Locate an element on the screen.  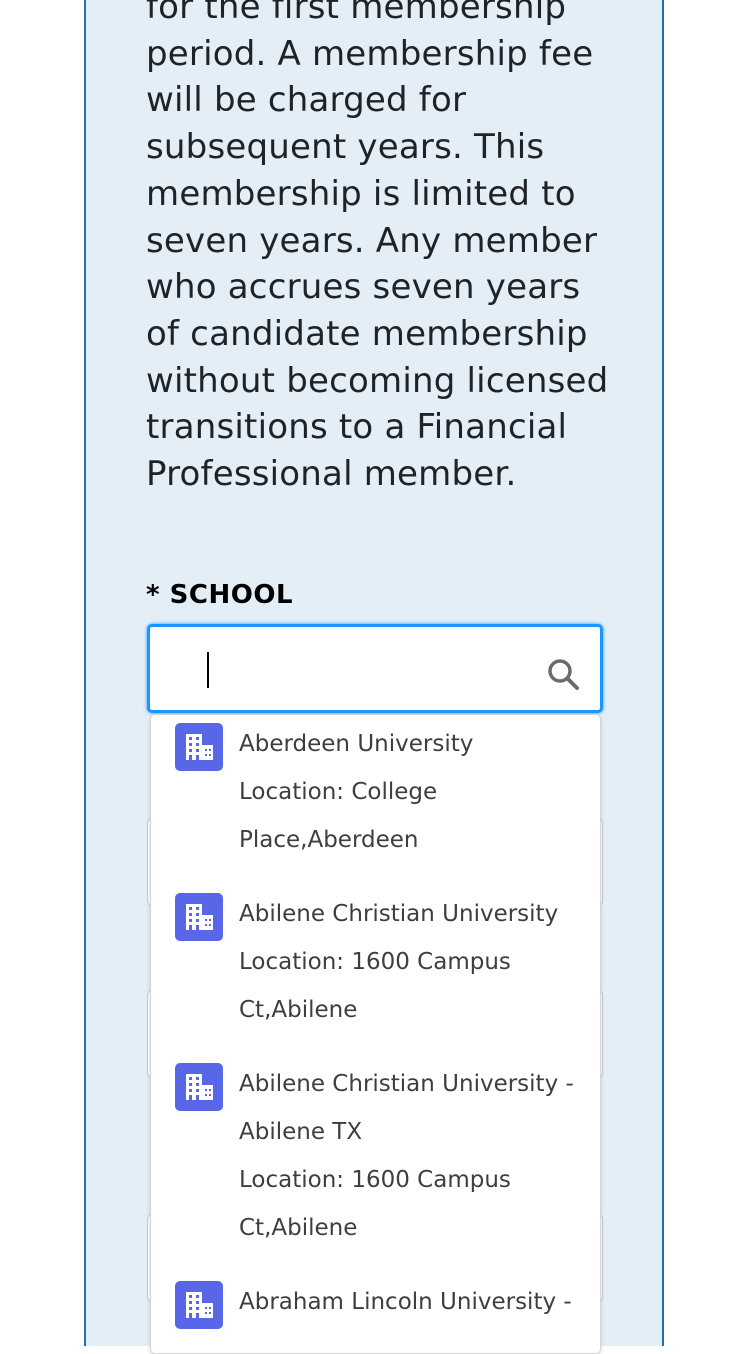
option-location: Location: College Place,Aberdeen is located at coordinates (338, 816).